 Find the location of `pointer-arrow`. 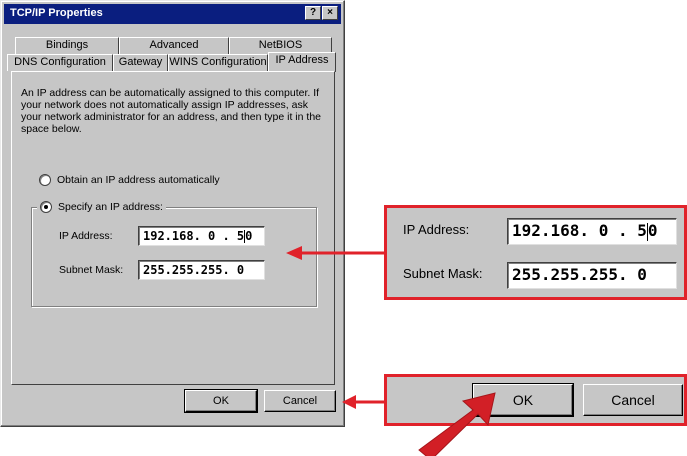

pointer-arrow is located at coordinates (457, 424).